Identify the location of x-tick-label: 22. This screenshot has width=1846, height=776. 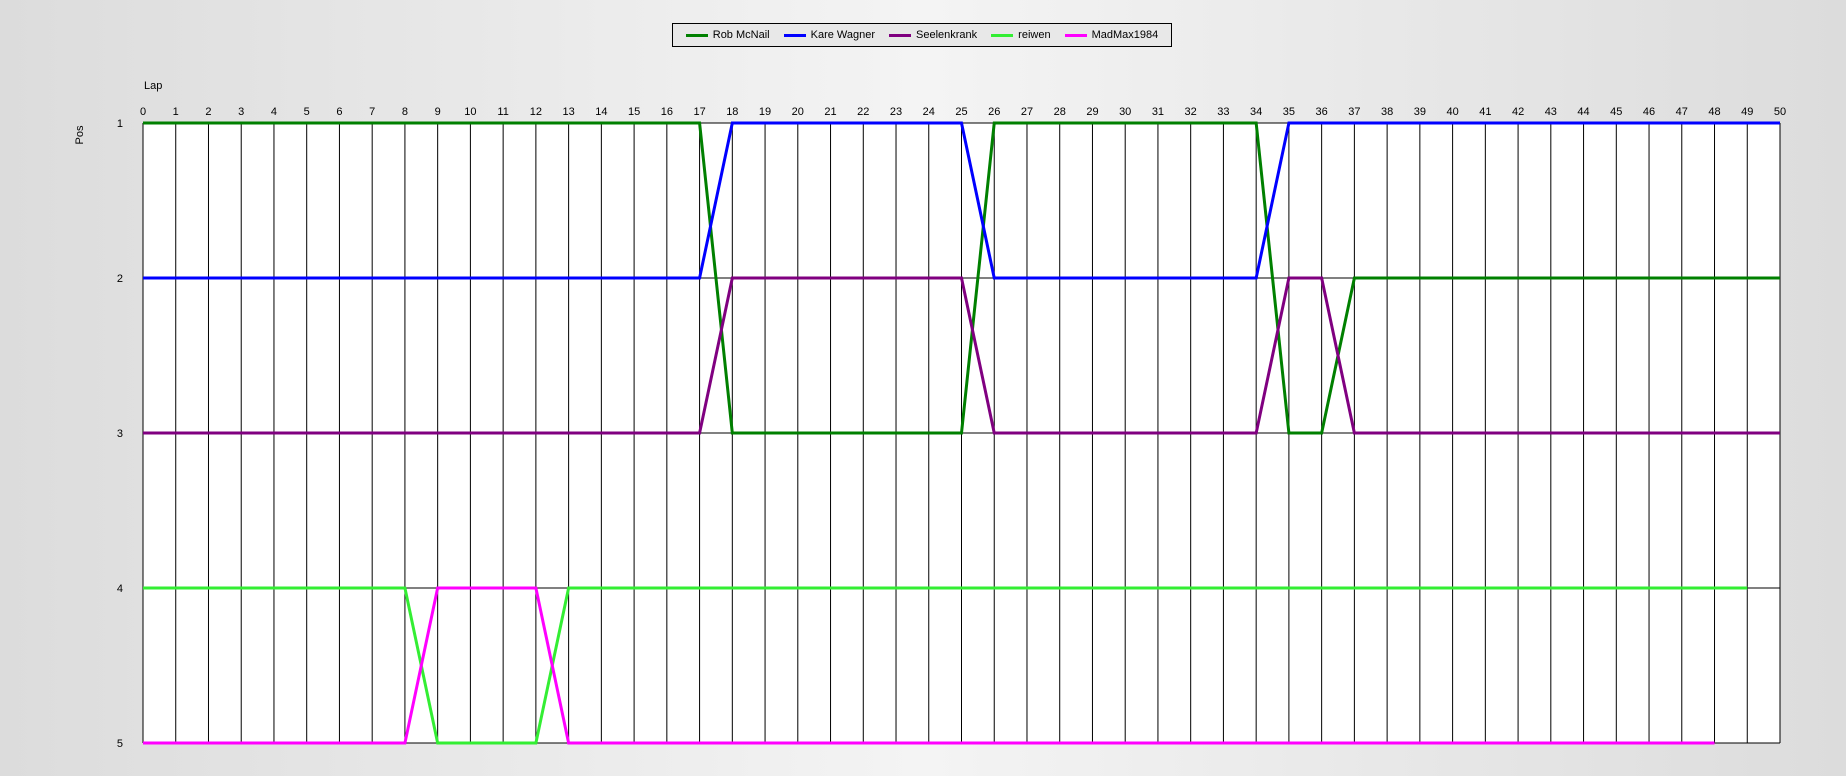
(863, 112).